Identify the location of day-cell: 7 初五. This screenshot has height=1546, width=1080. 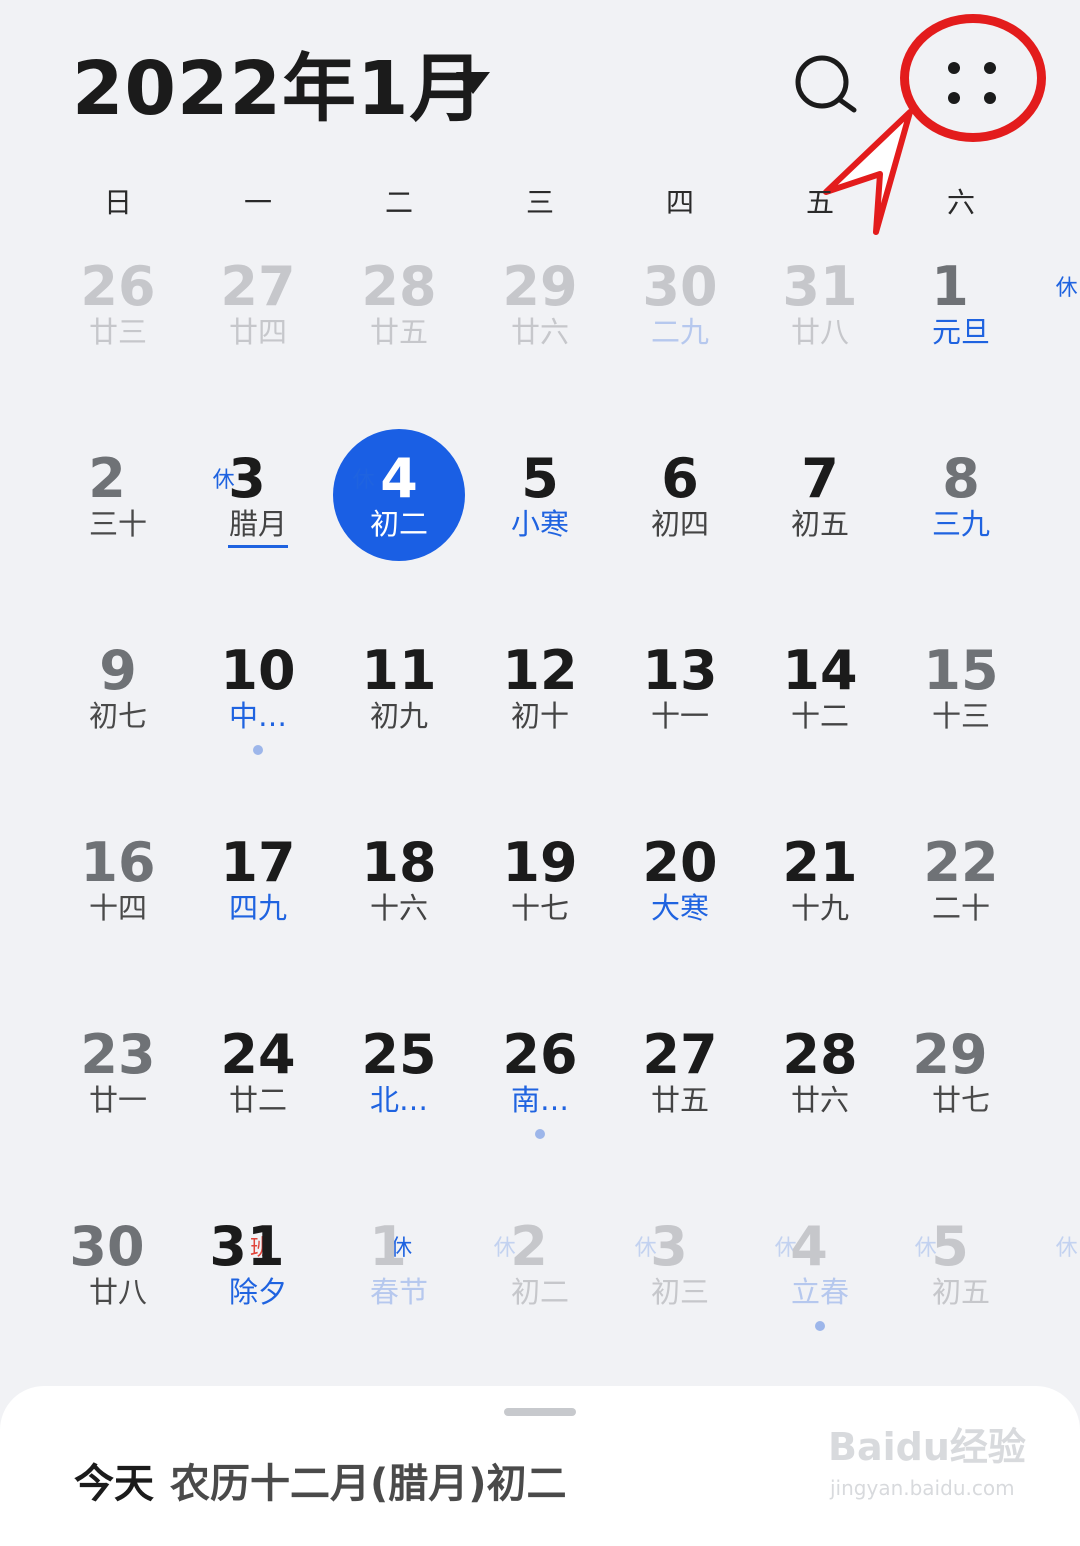
(820, 523).